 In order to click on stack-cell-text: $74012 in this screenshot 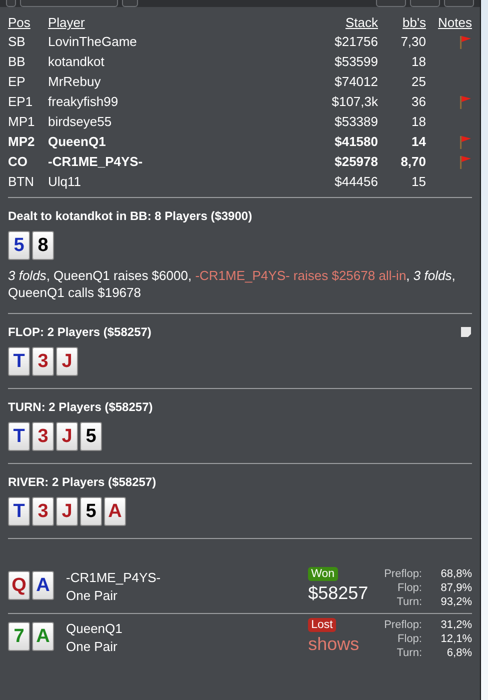, I will do `click(356, 82)`.